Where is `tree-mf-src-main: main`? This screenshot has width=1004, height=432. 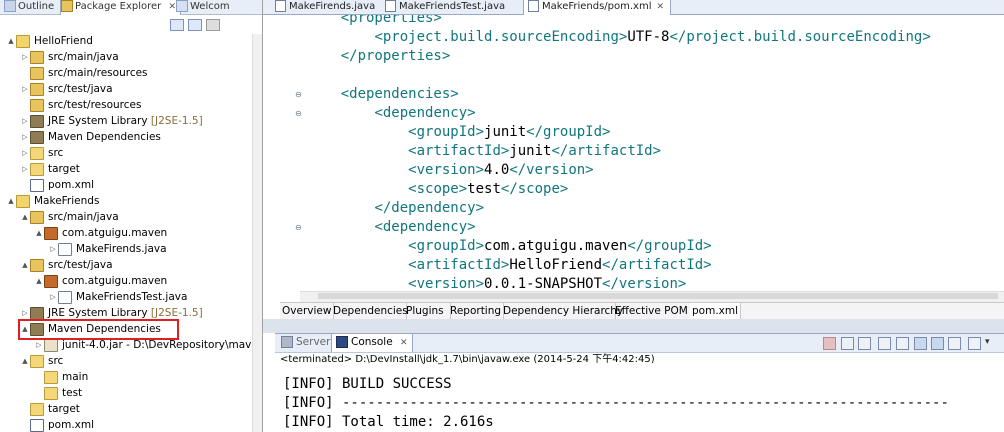
tree-mf-src-main: main is located at coordinates (61, 377).